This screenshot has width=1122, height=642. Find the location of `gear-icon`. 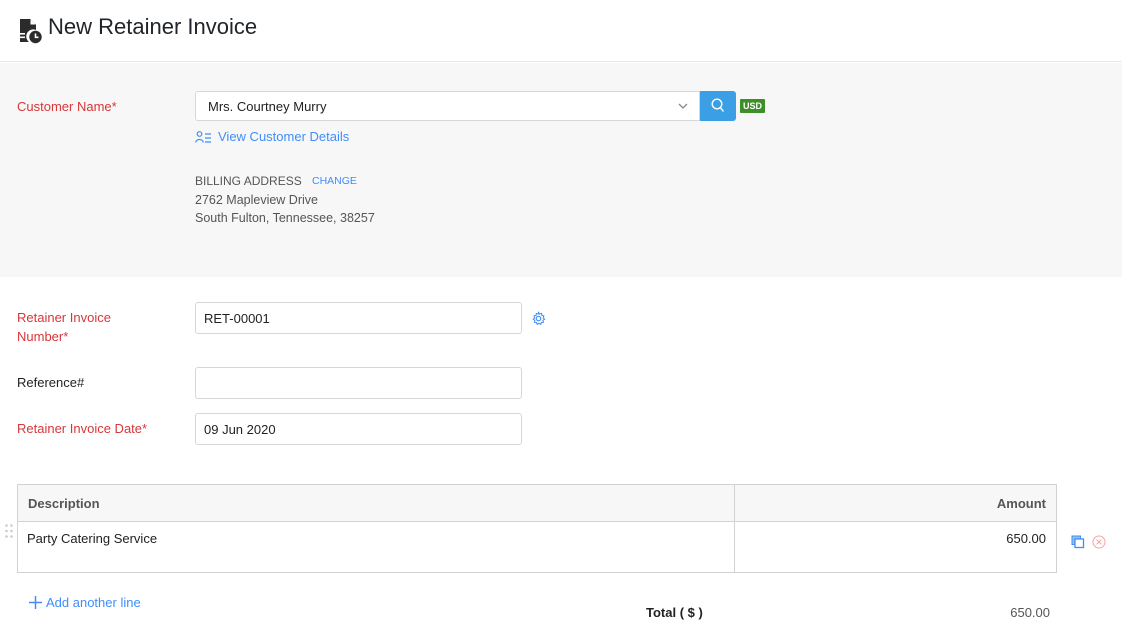

gear-icon is located at coordinates (538, 318).